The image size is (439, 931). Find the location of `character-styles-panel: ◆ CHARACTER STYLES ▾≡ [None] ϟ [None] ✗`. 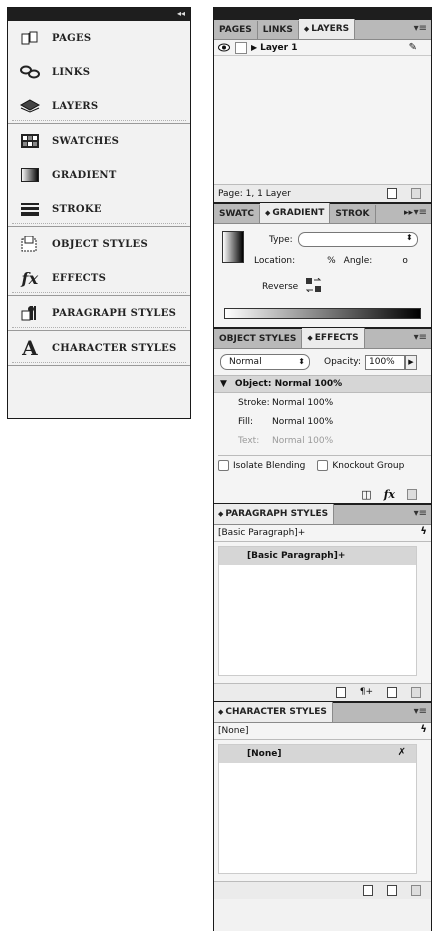

character-styles-panel: ◆ CHARACTER STYLES ▾≡ [None] ϟ [None] ✗ is located at coordinates (322, 800).